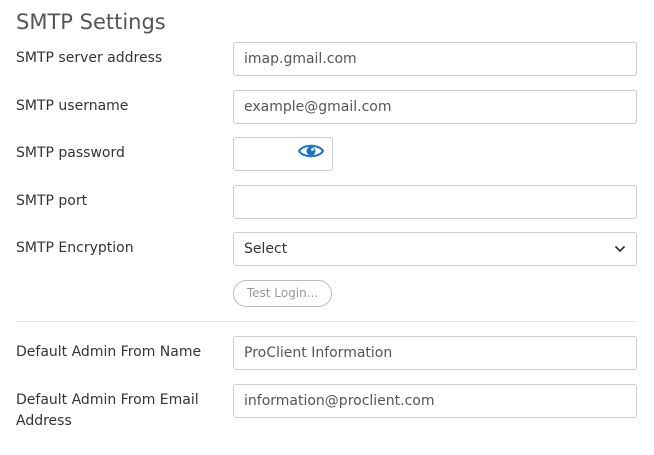 This screenshot has height=455, width=654. Describe the element at coordinates (266, 249) in the screenshot. I see `smtp-encryption-selected: Select` at that location.